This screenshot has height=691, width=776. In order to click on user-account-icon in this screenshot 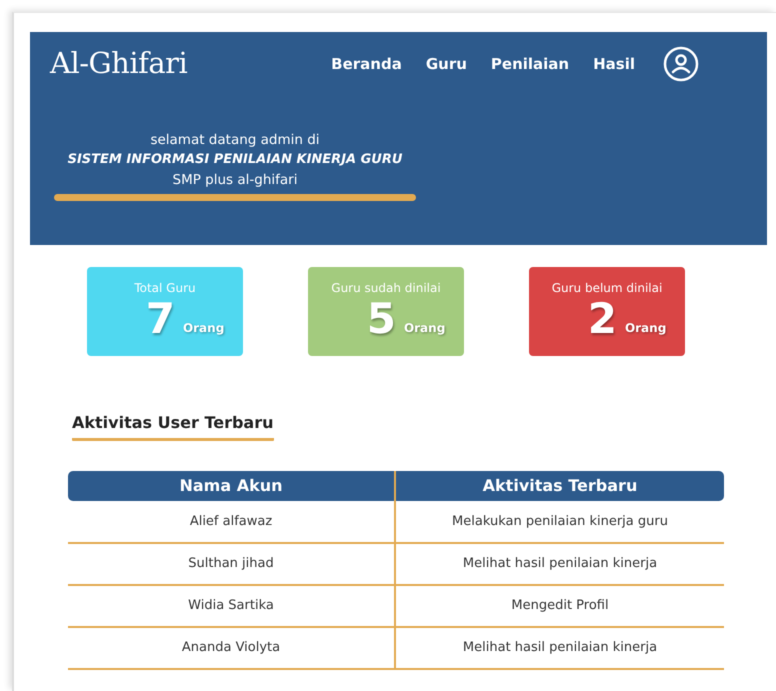, I will do `click(681, 64)`.